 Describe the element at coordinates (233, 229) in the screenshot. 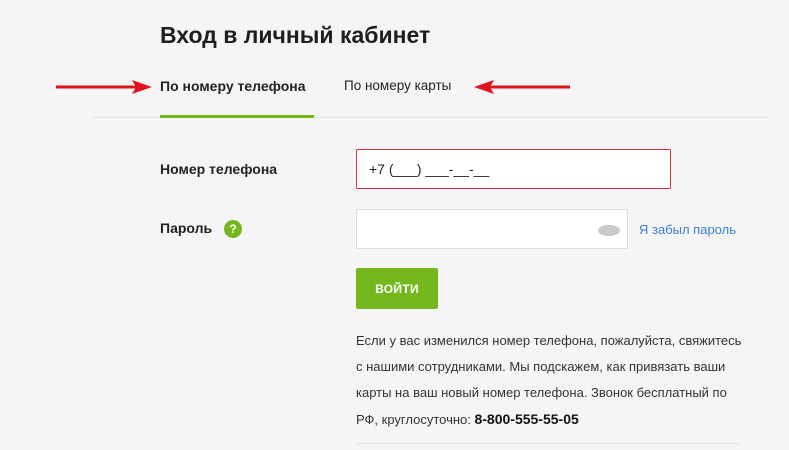

I see `question-circle-icon: ?` at that location.